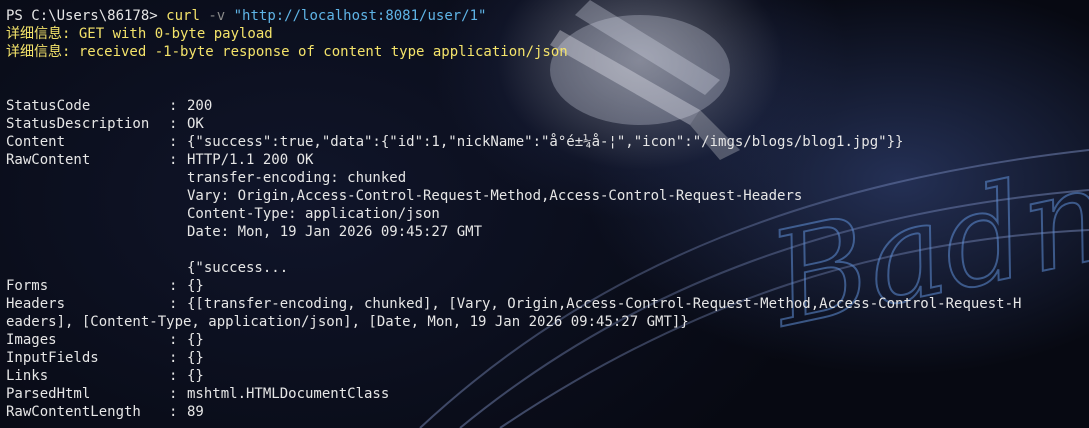  What do you see at coordinates (217, 16) in the screenshot?
I see `command-flag: -v` at bounding box center [217, 16].